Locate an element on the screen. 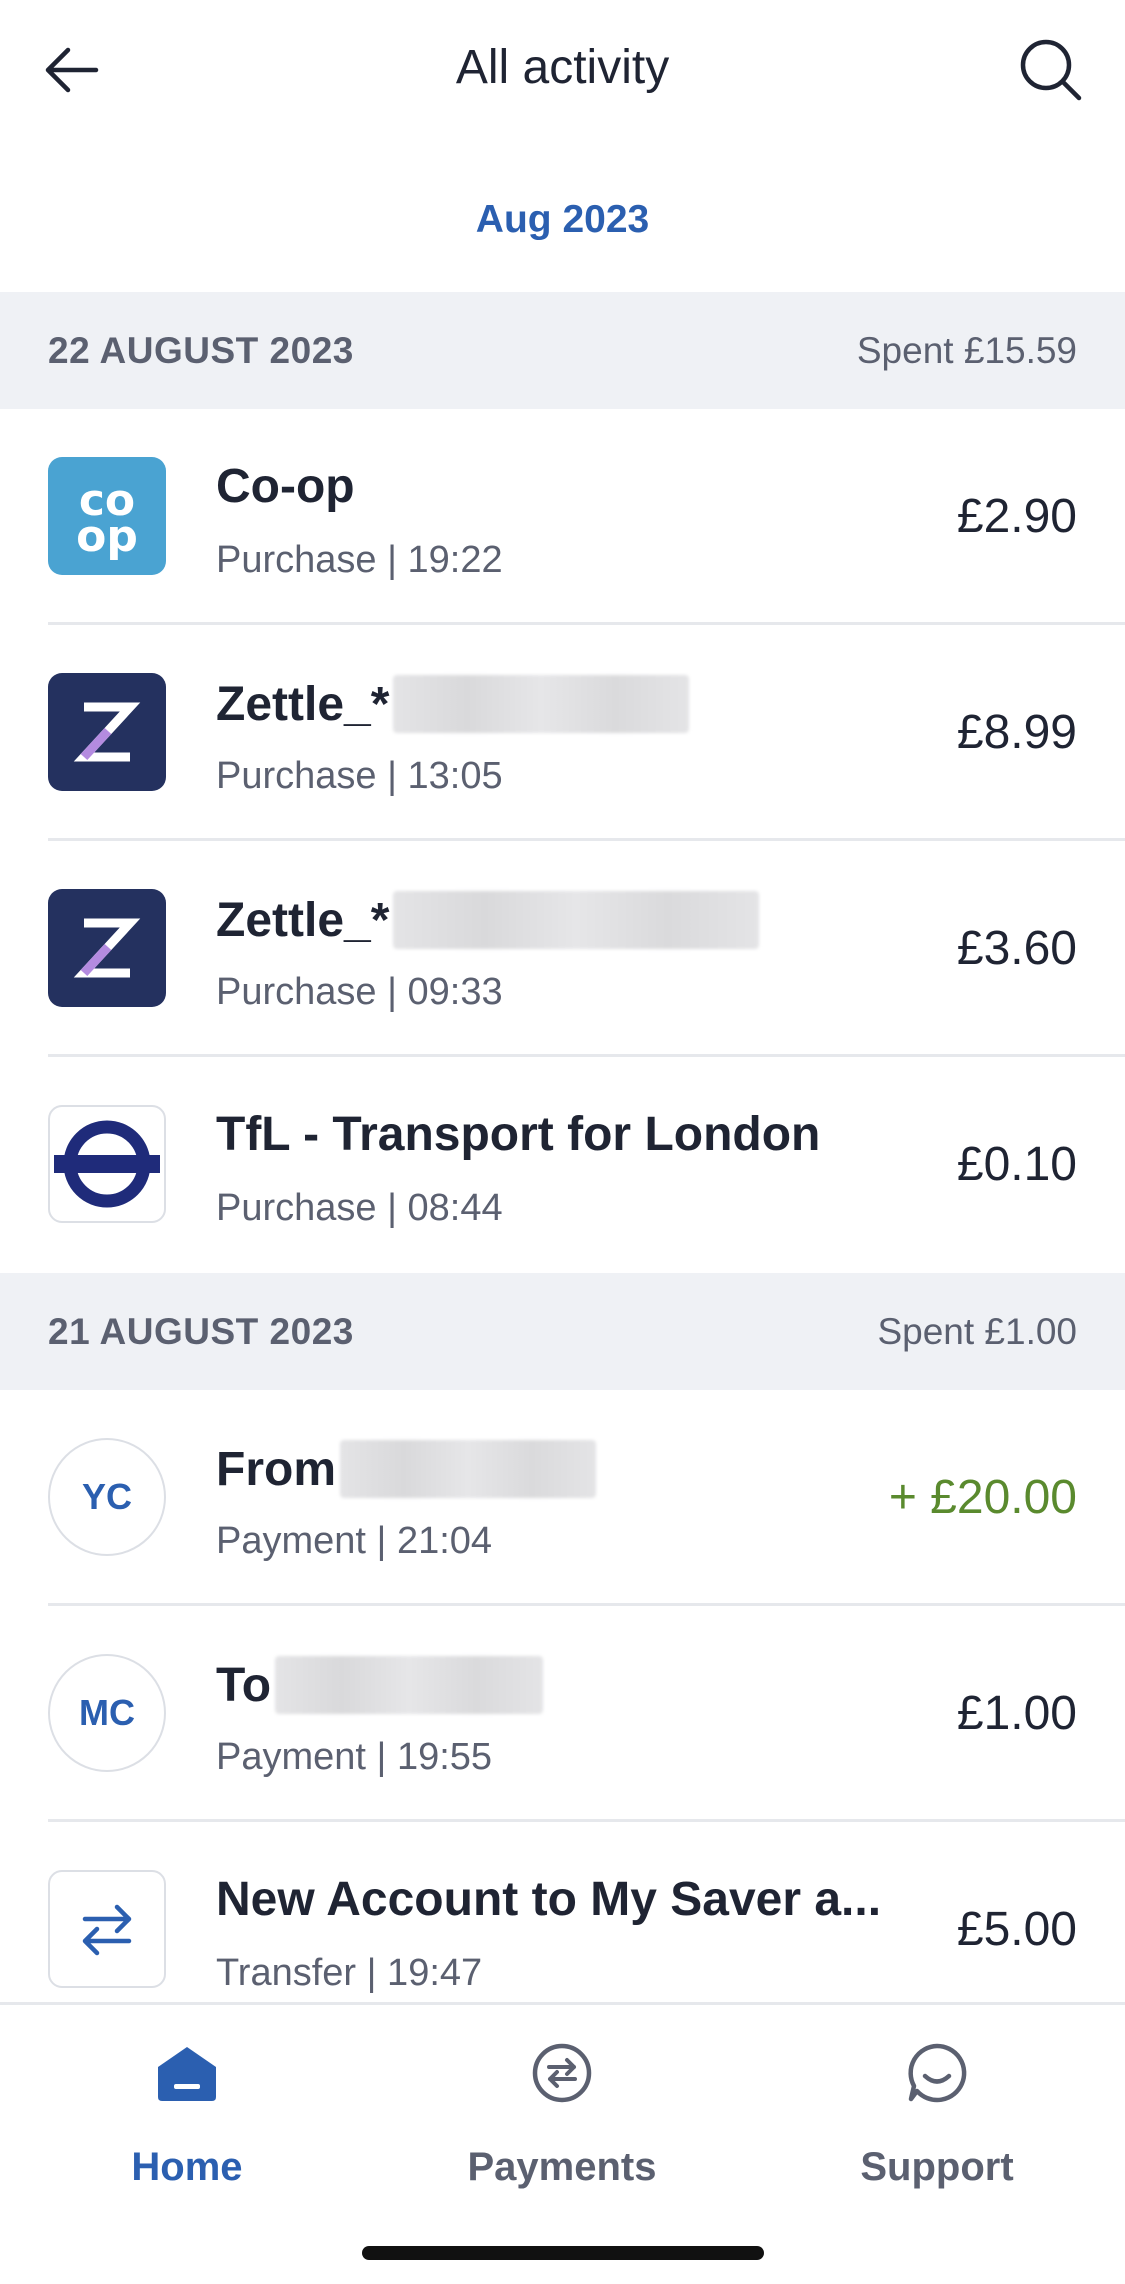 This screenshot has height=2284, width=1125. bottom-navigation: Home Payments Support is located at coordinates (562, 2143).